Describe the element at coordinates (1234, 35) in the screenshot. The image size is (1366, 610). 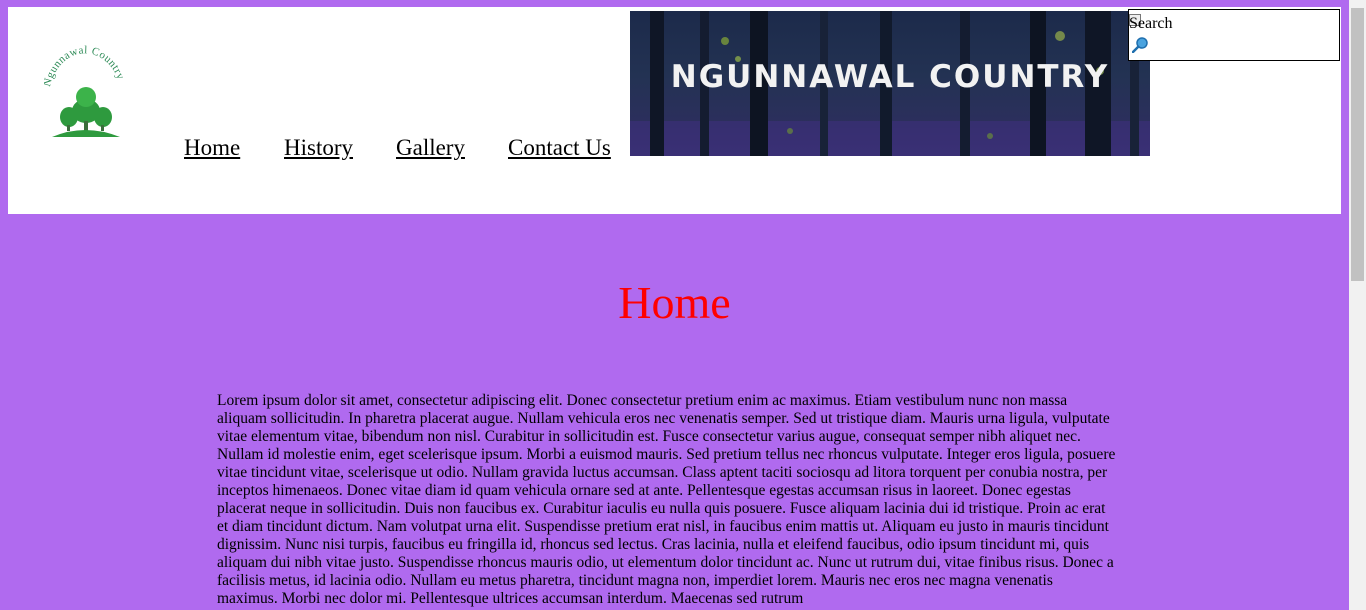
I see `search-widget: Search` at that location.